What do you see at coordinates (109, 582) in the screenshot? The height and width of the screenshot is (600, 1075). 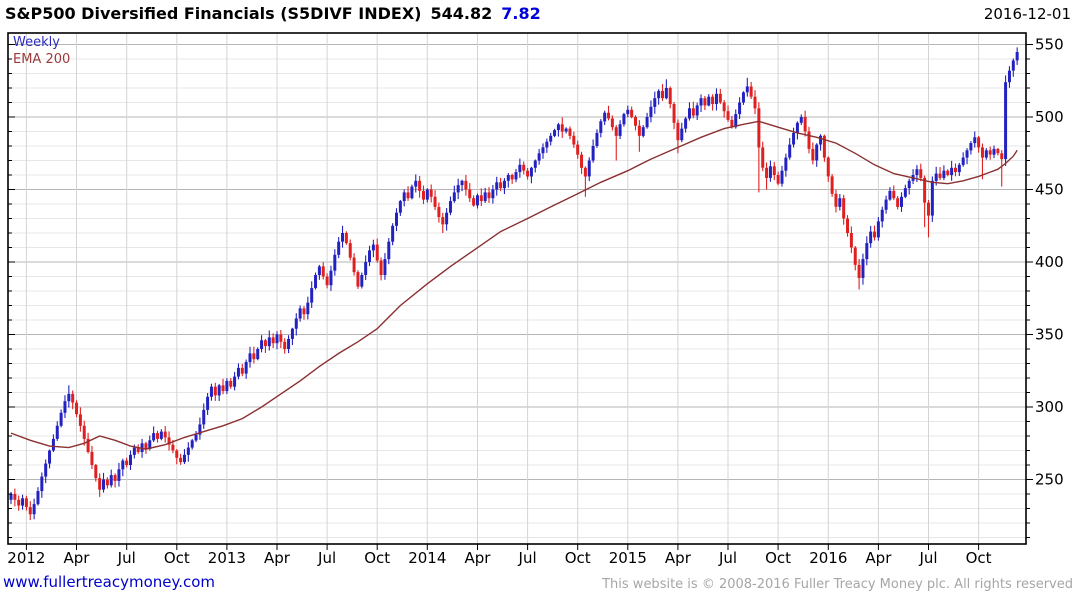 I see `site-link: www.fullertreacymoney.com` at bounding box center [109, 582].